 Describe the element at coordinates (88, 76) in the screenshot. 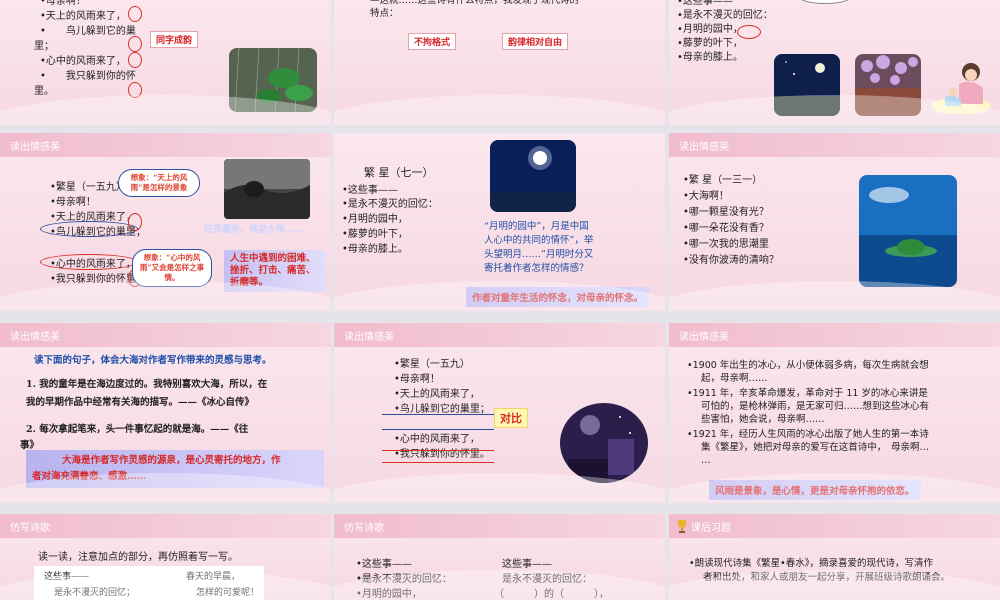

I see `poem-line: • 我只躲到你的怀` at that location.